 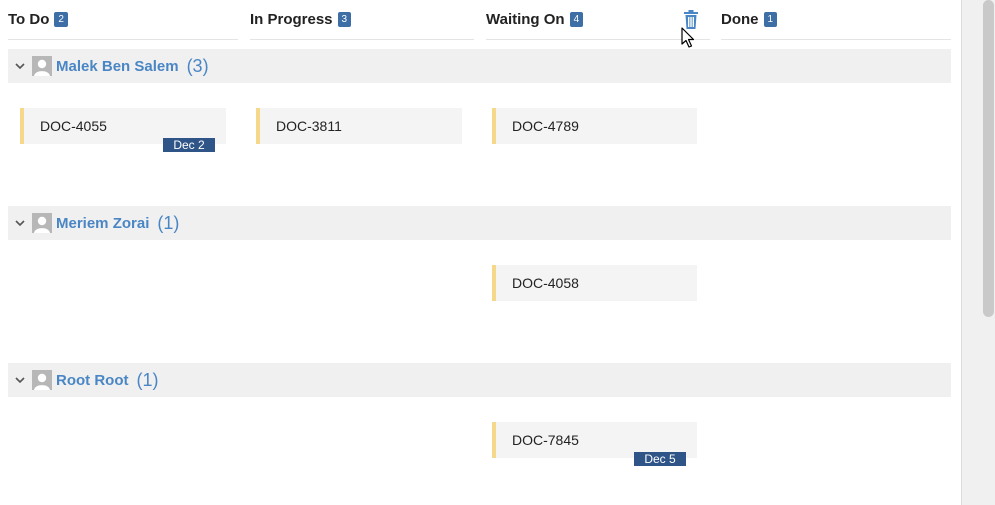 What do you see at coordinates (362, 20) in the screenshot?
I see `column-header-in-progress: In Progress 3` at bounding box center [362, 20].